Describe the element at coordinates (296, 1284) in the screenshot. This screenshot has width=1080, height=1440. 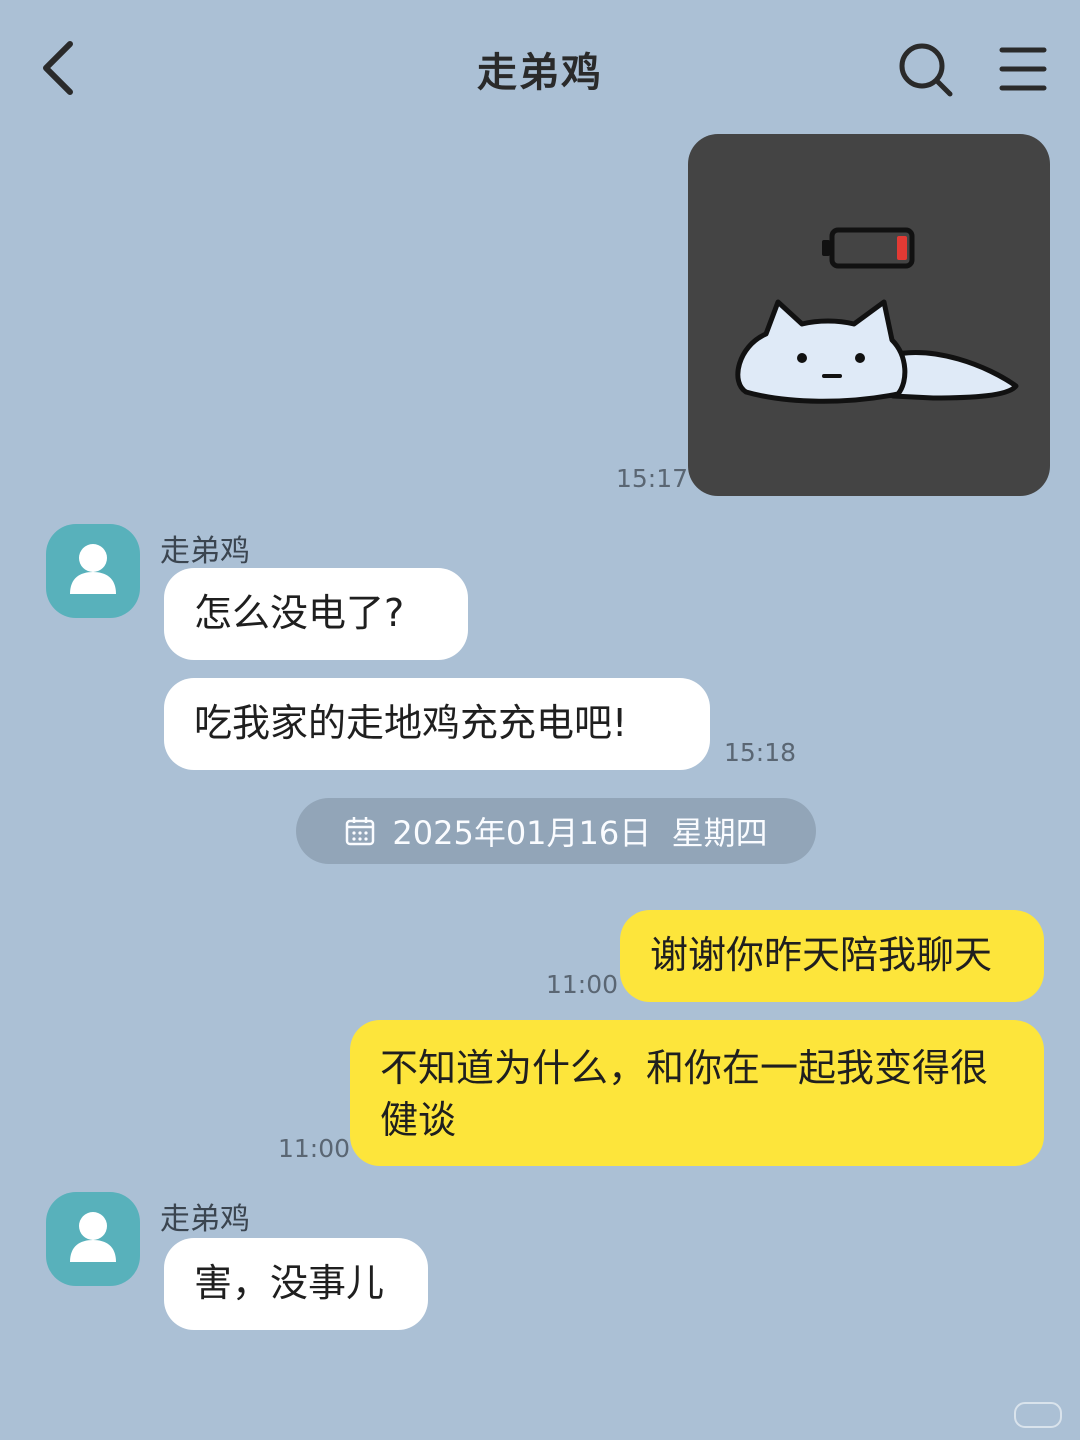
I see `incoming-message: 害，没事儿` at that location.